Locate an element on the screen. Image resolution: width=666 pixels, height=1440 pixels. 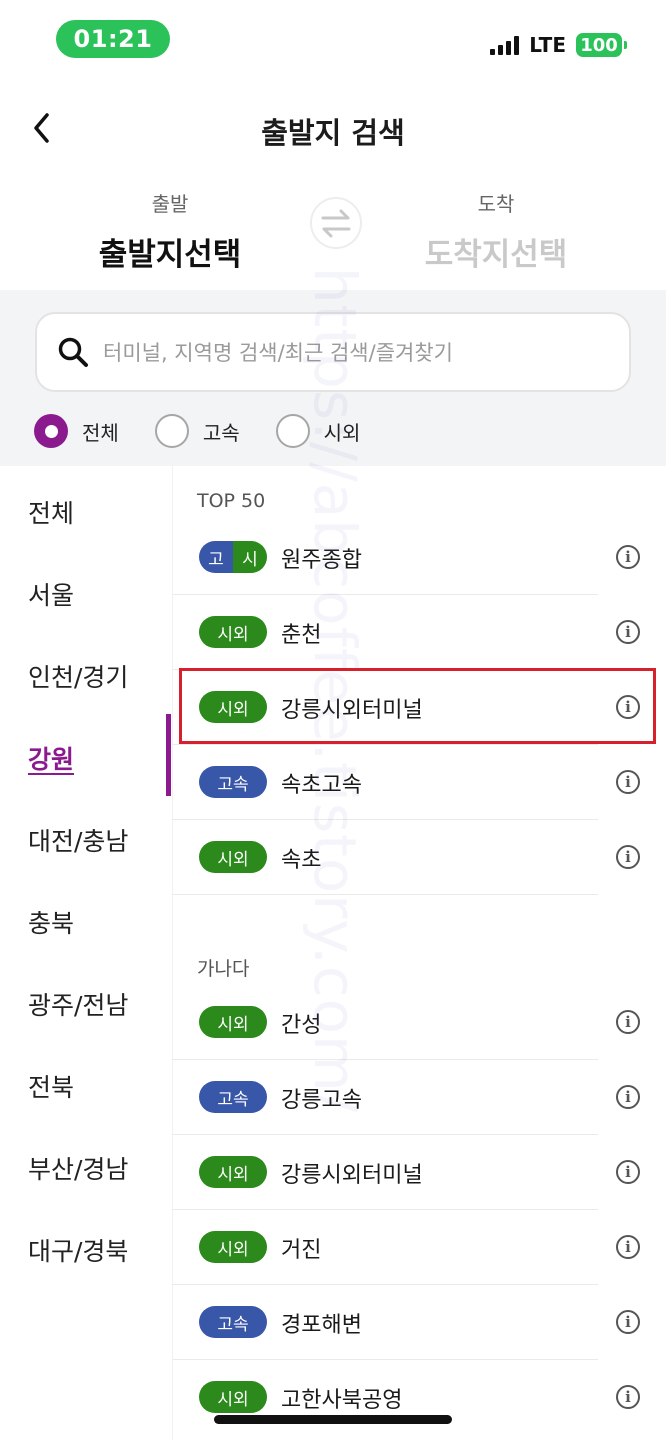
terminal-name: 춘천 is located at coordinates (301, 635).